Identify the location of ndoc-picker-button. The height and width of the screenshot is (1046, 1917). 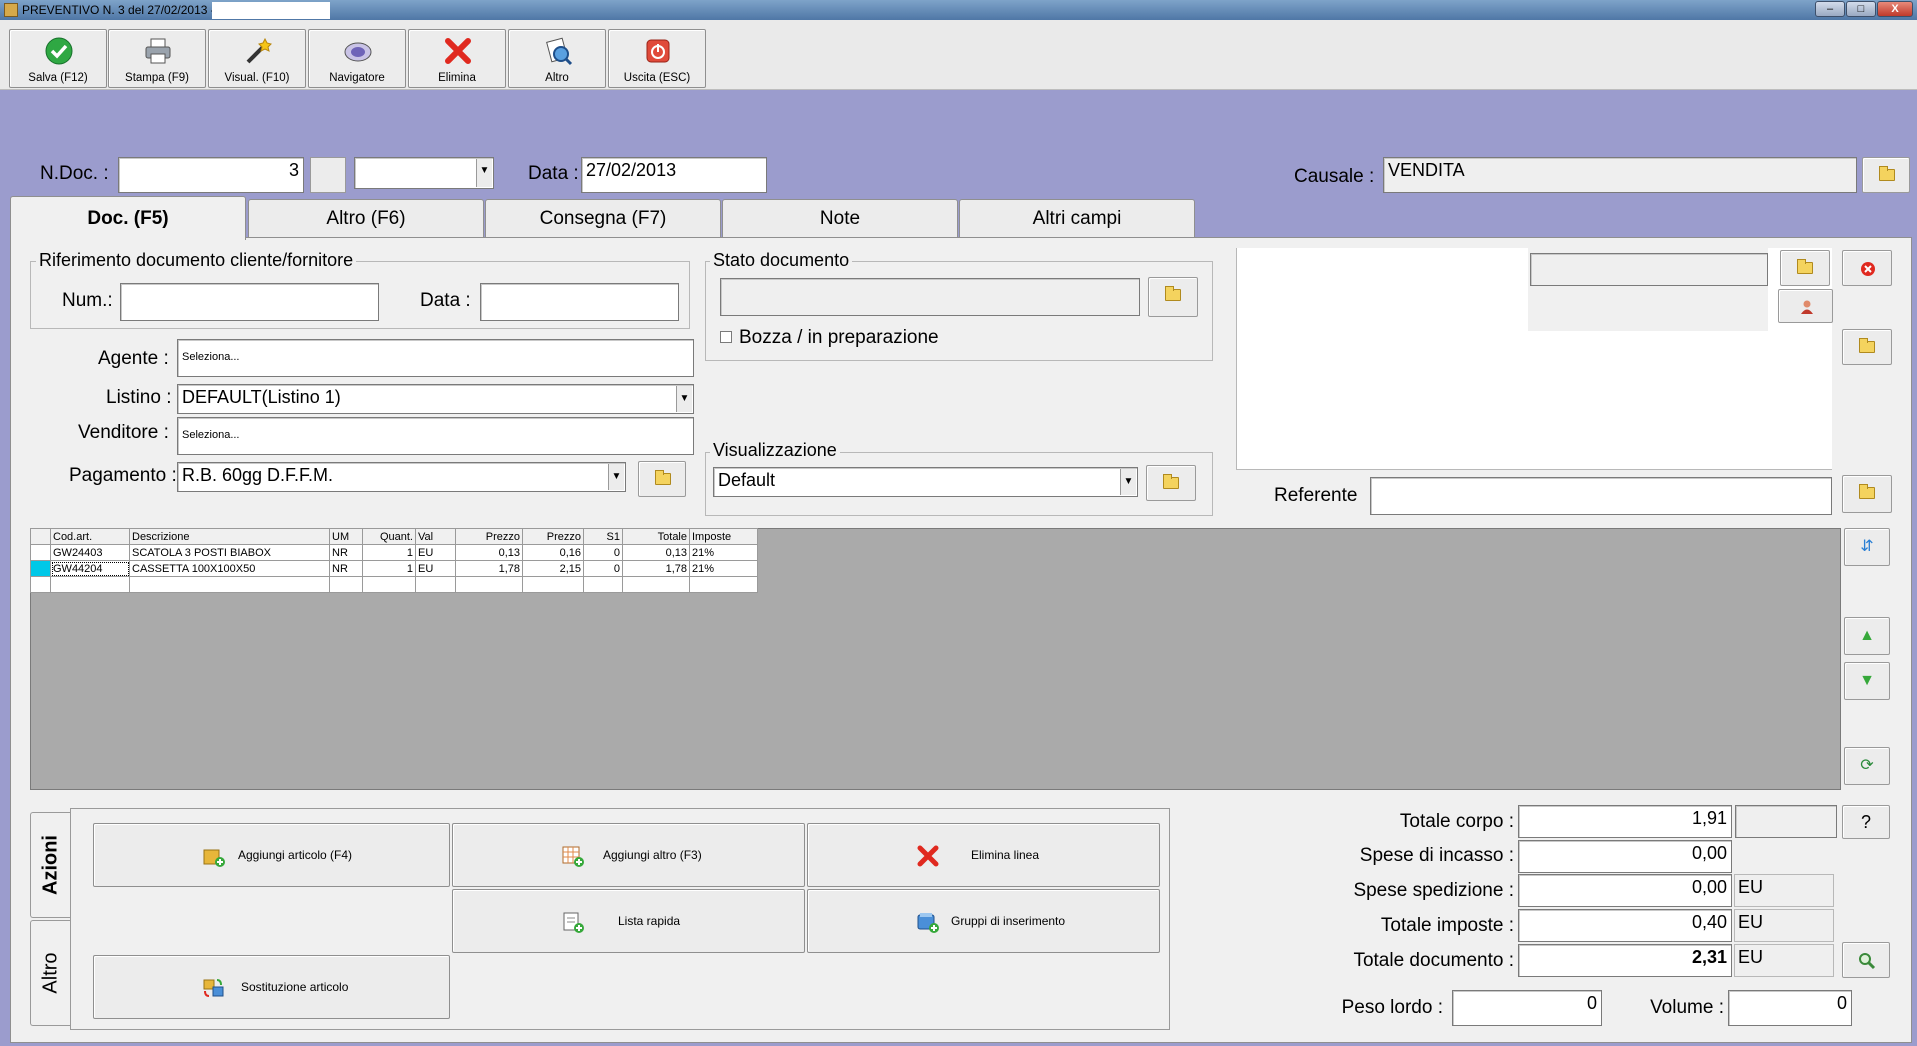
(328, 175).